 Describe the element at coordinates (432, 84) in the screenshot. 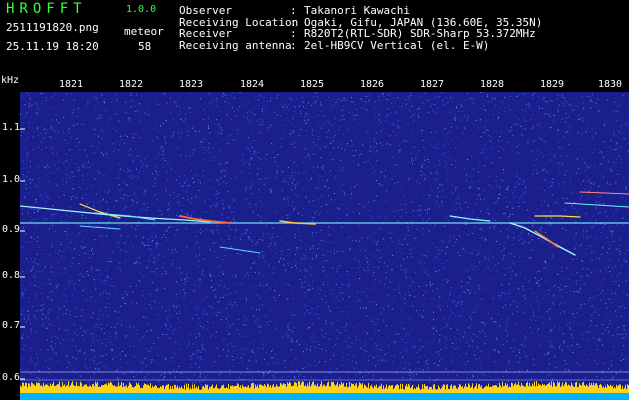

I see `time-tick: 1827` at that location.